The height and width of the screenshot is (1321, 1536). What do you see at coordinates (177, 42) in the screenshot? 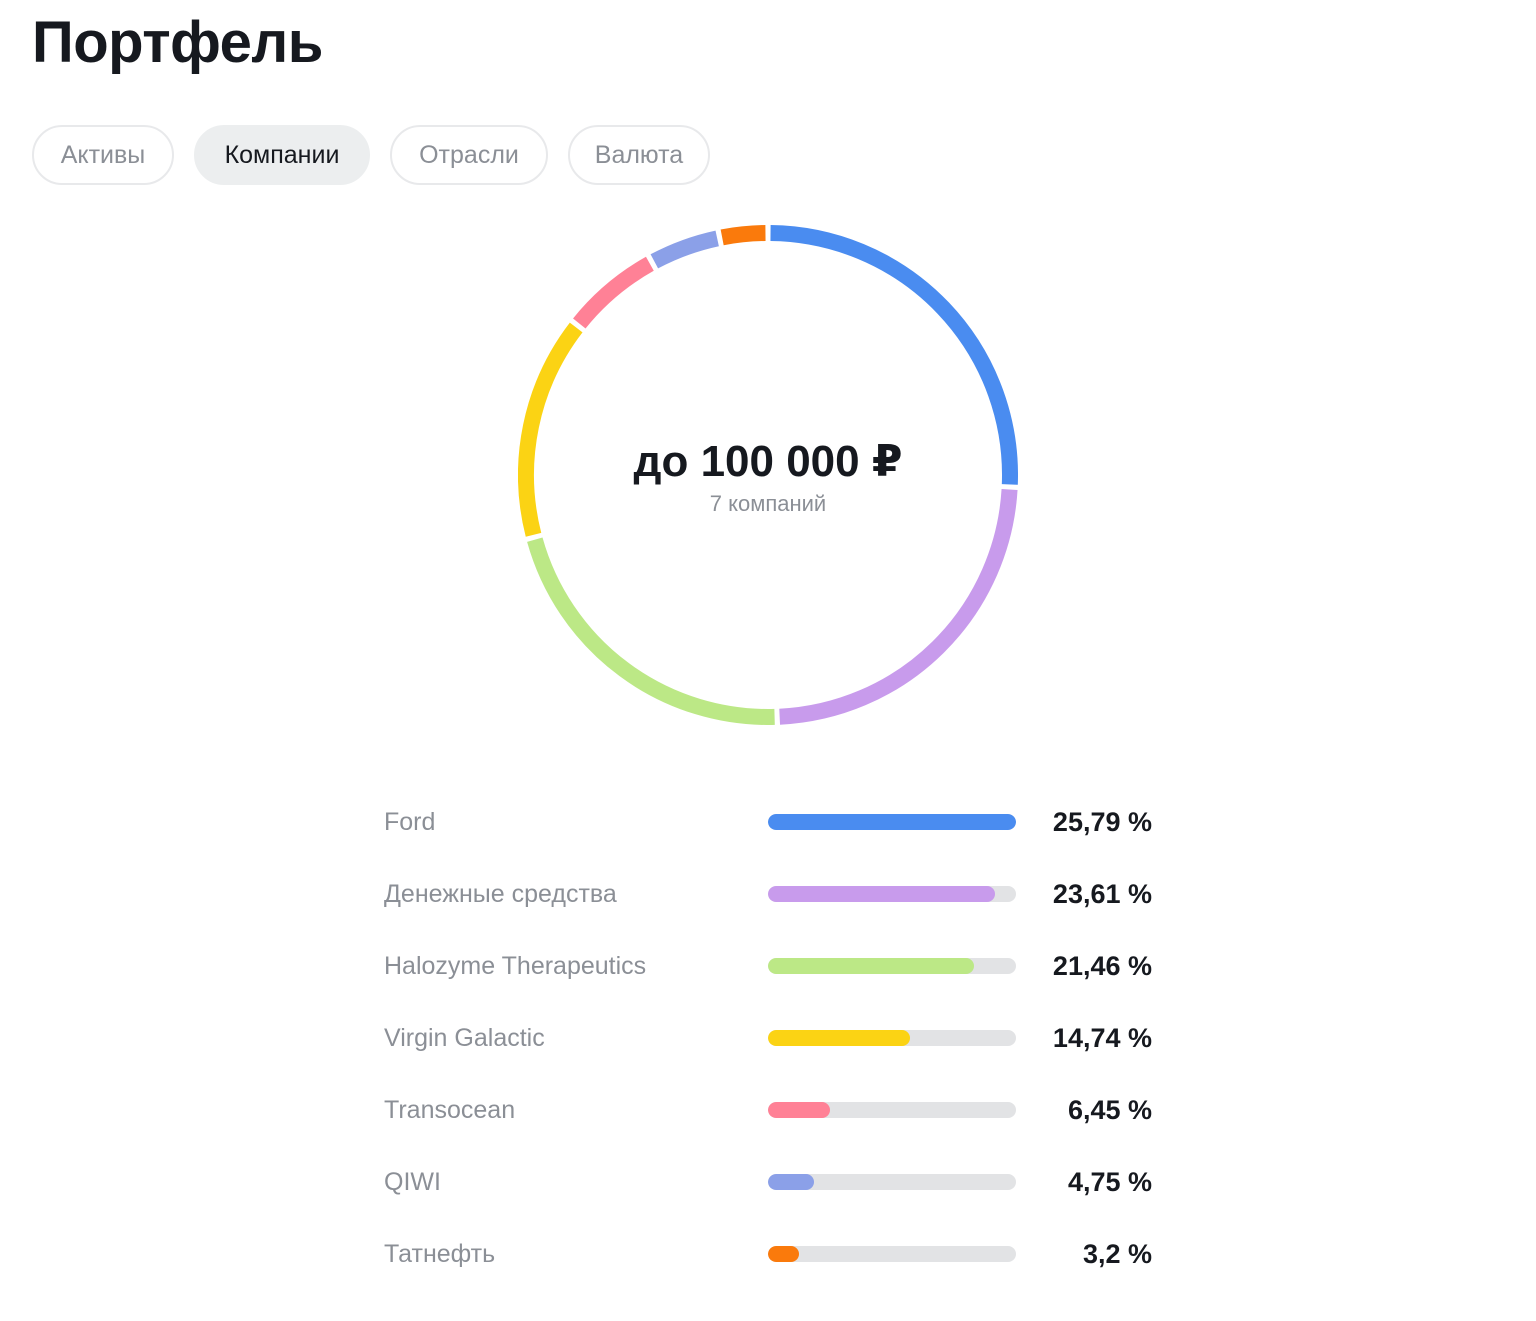
I see `page-title: Портфель` at bounding box center [177, 42].